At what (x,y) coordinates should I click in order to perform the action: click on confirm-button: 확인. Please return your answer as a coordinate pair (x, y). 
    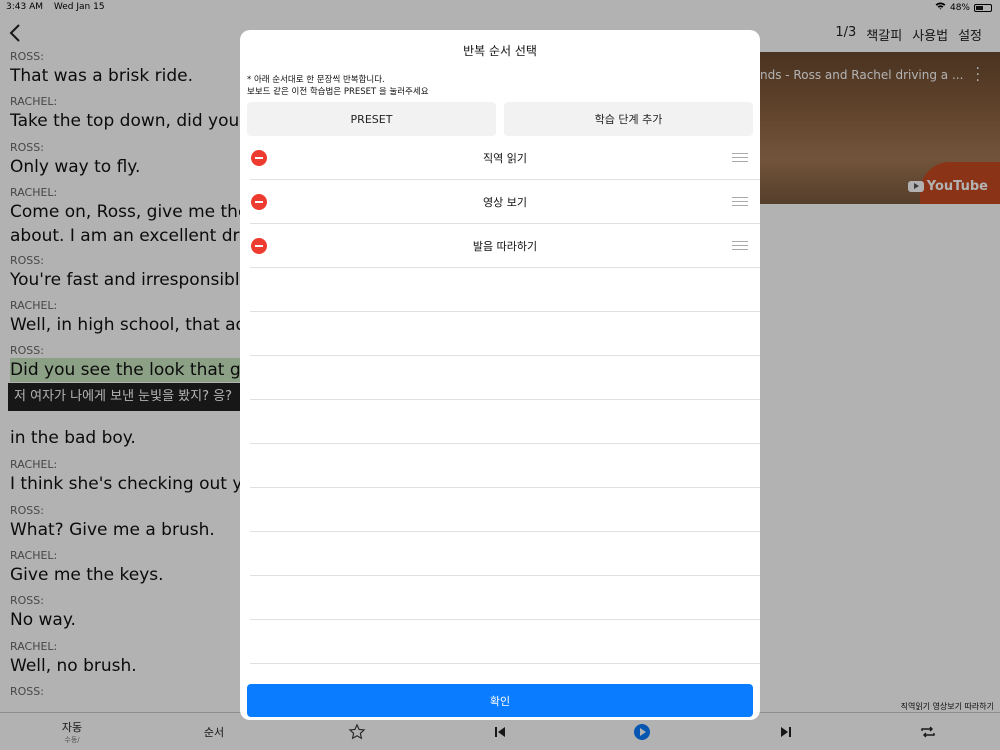
    Looking at the image, I should click on (500, 700).